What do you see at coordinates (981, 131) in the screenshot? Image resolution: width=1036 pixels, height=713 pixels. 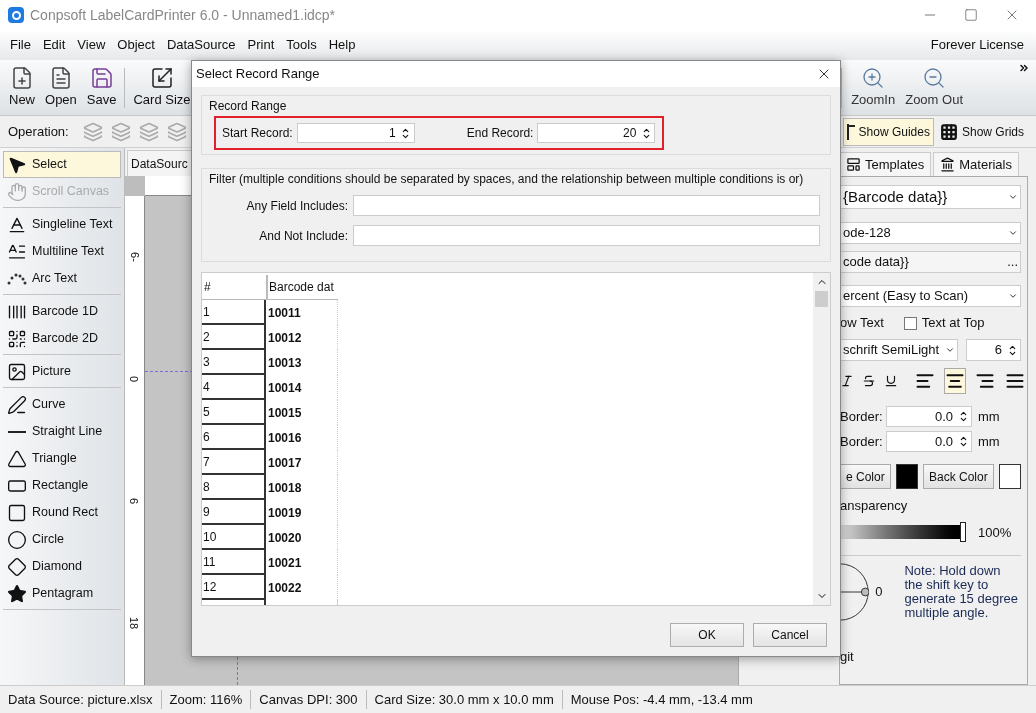 I see `view-toggle: Show Grids` at bounding box center [981, 131].